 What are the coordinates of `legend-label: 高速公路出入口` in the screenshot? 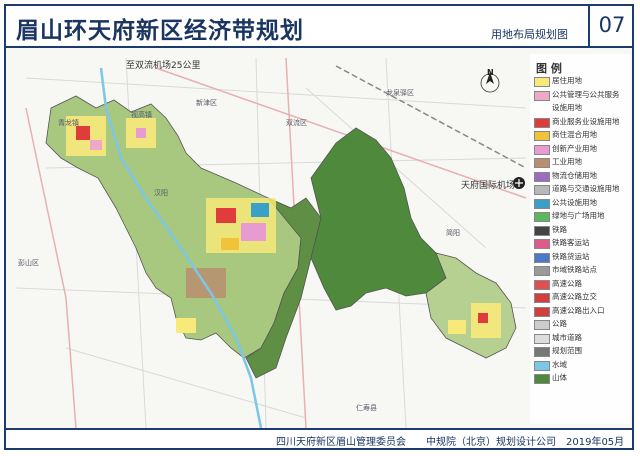 It's located at (578, 311).